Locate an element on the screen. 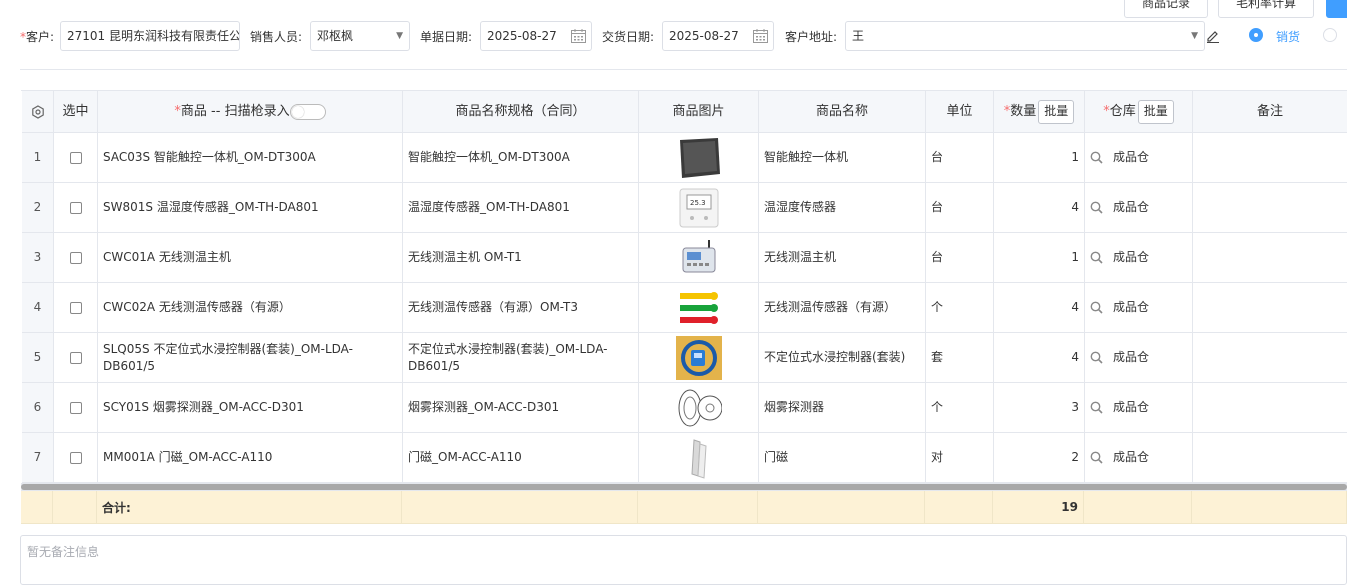 This screenshot has width=1347, height=585. batch-warehouse-button: 批量 is located at coordinates (1155, 111).